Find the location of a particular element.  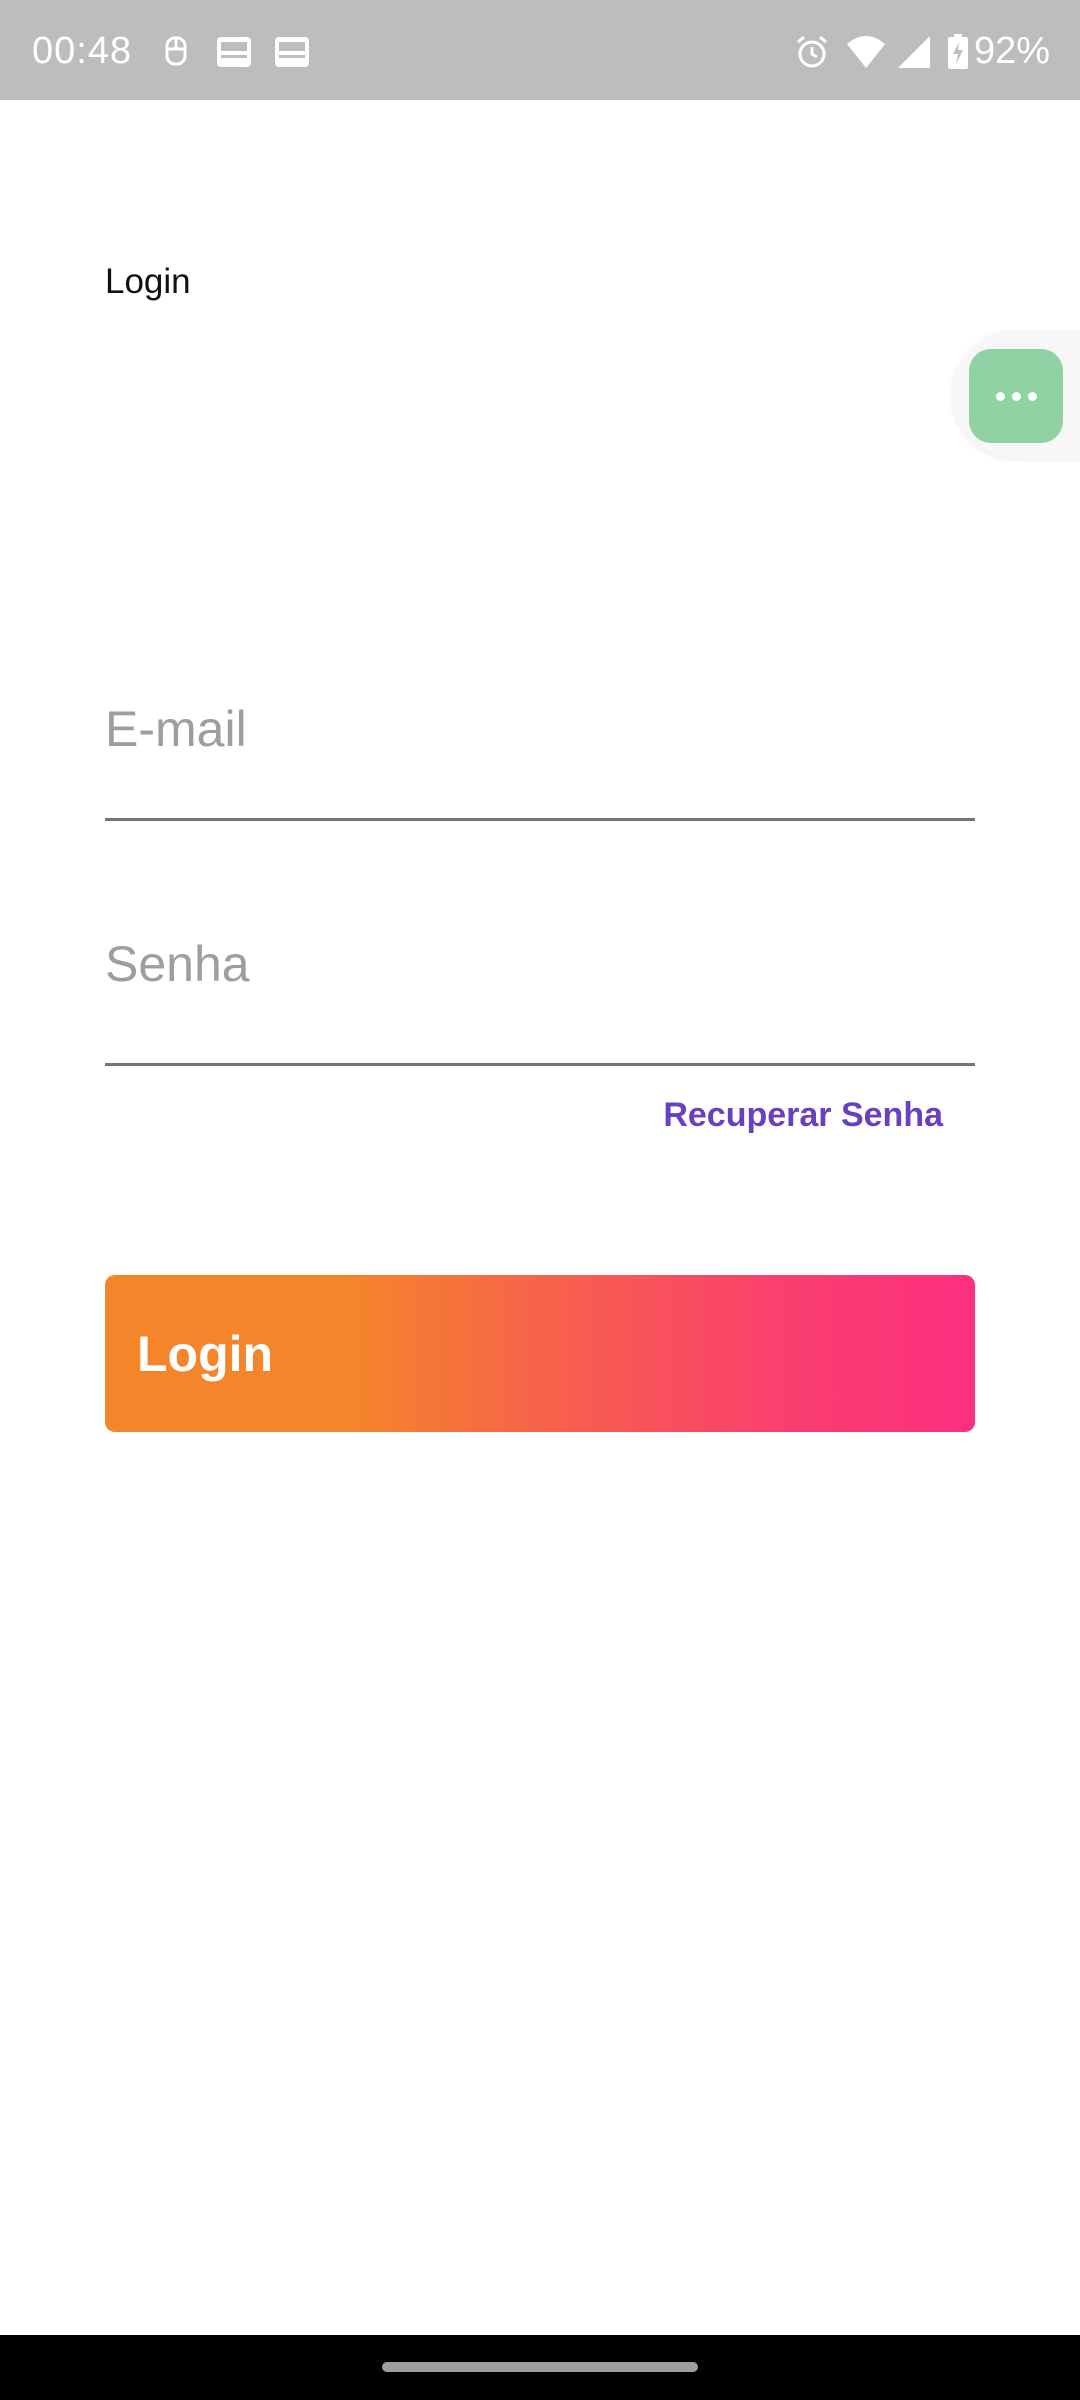

notification-icon is located at coordinates (176, 51).